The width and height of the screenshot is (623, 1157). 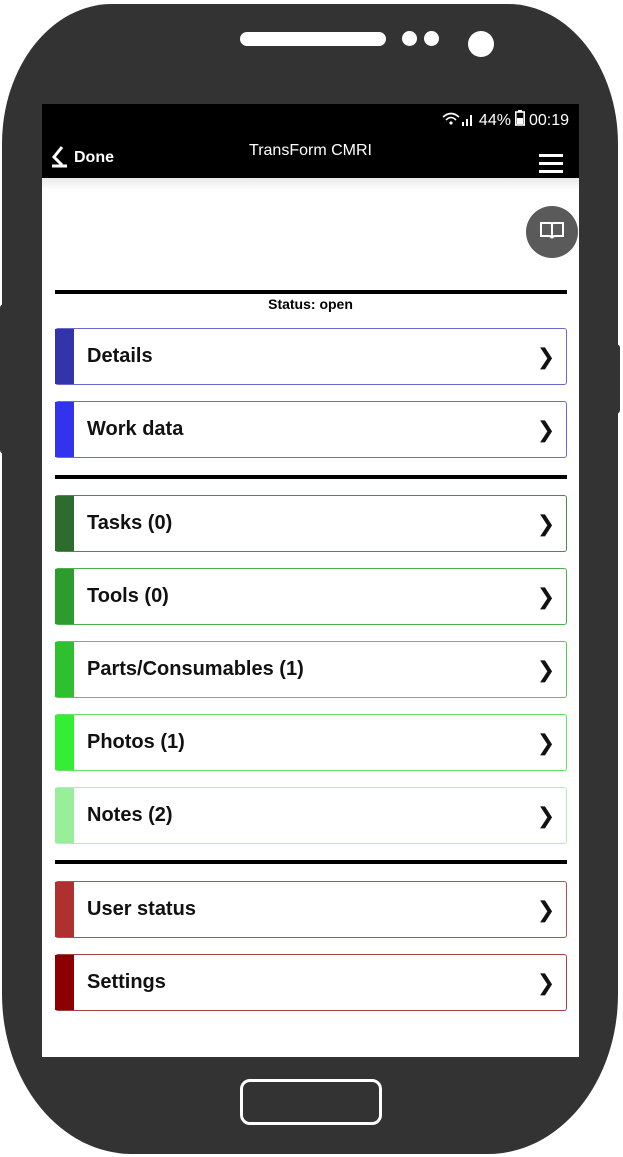 I want to click on volume-button, so click(x=5, y=379).